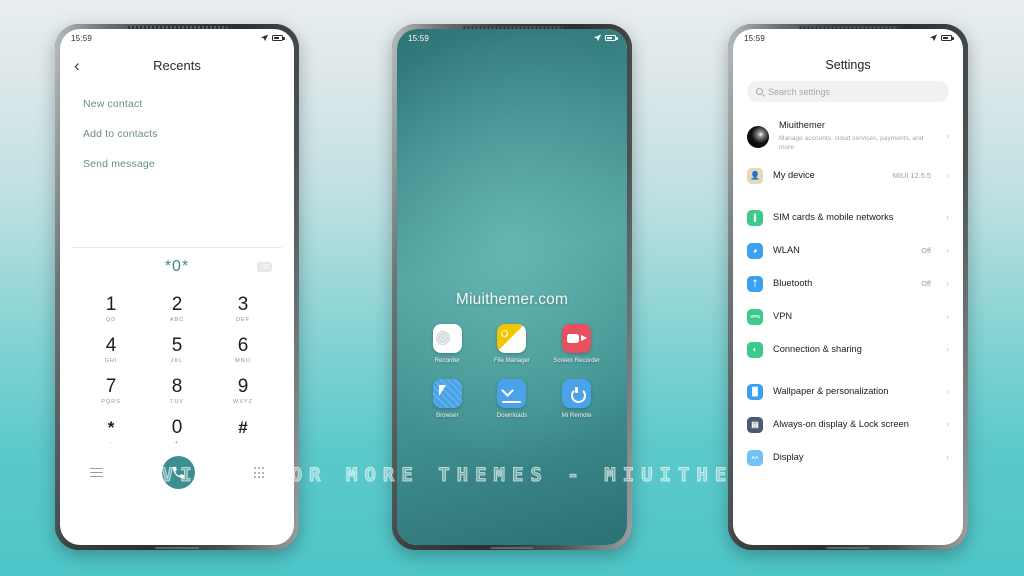 The image size is (1024, 576). Describe the element at coordinates (177, 134) in the screenshot. I see `link-add-to-contacts: Add to contacts` at that location.